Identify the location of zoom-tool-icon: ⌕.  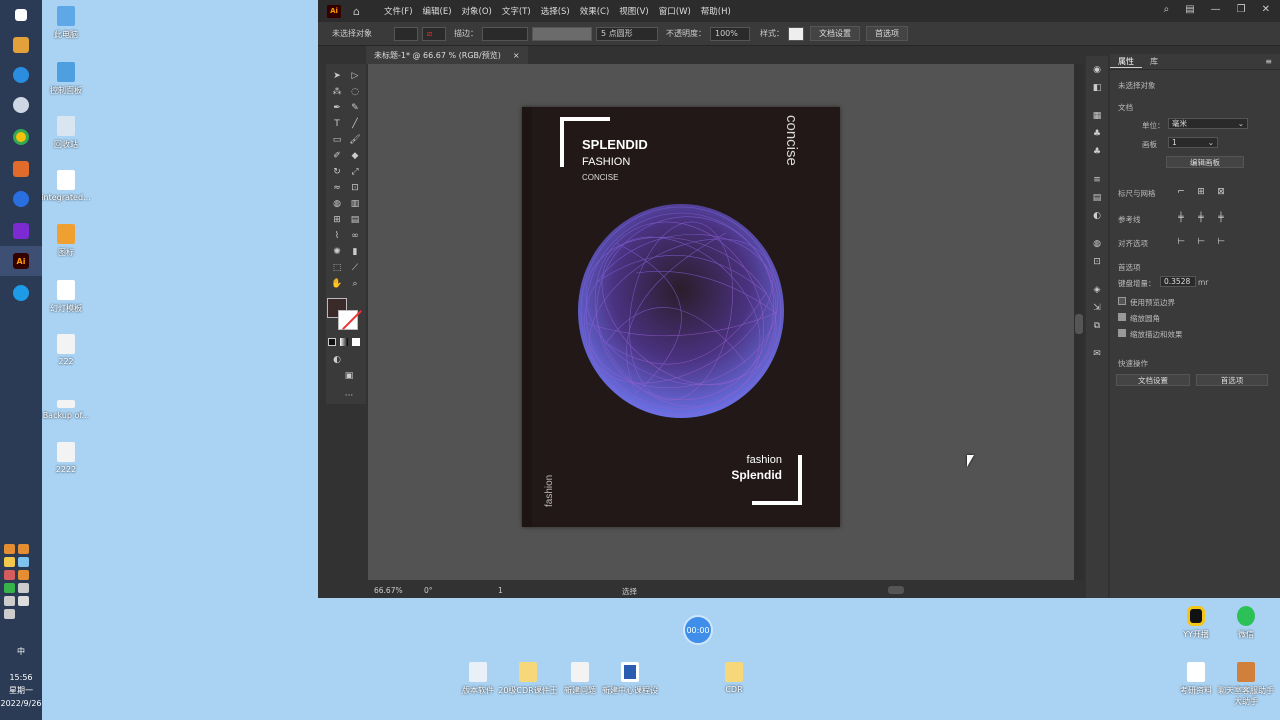
(355, 284).